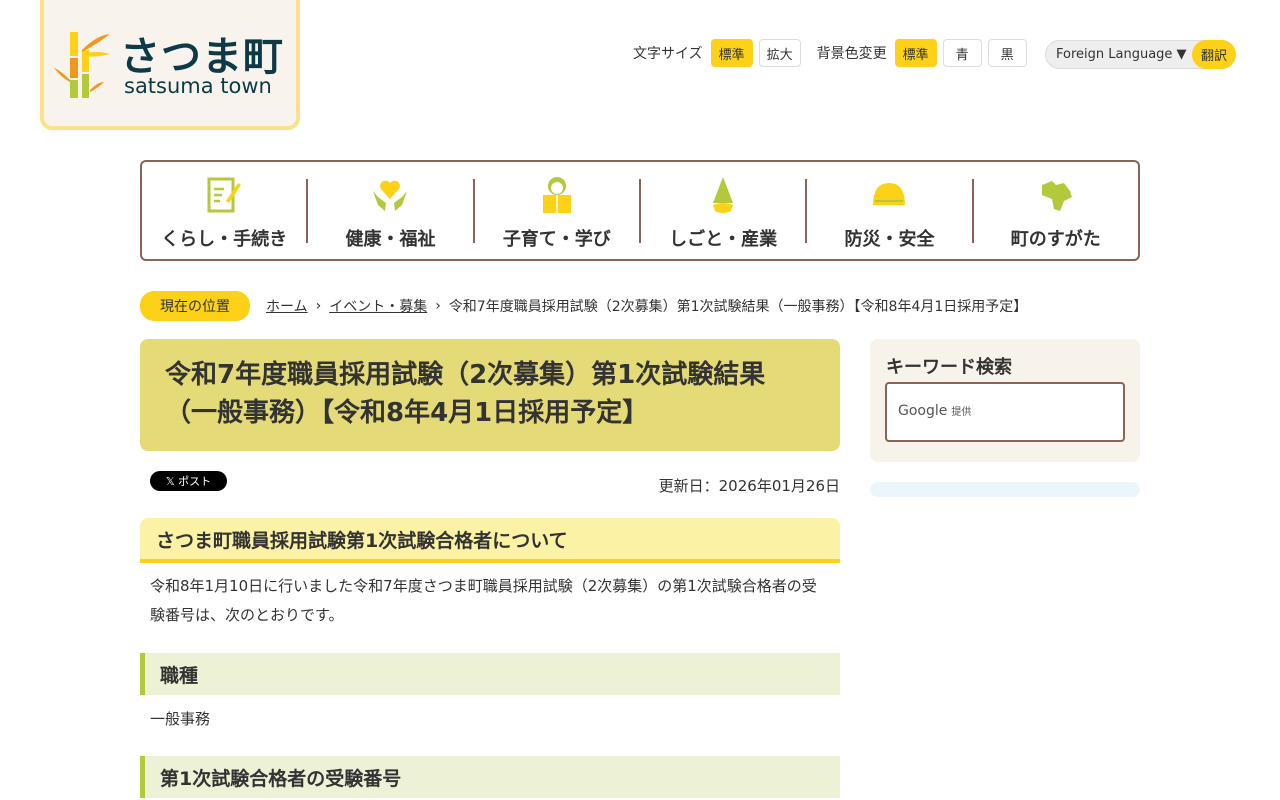 The height and width of the screenshot is (800, 1280). What do you see at coordinates (378, 306) in the screenshot?
I see `breadcrumb-events: イベント・募集` at bounding box center [378, 306].